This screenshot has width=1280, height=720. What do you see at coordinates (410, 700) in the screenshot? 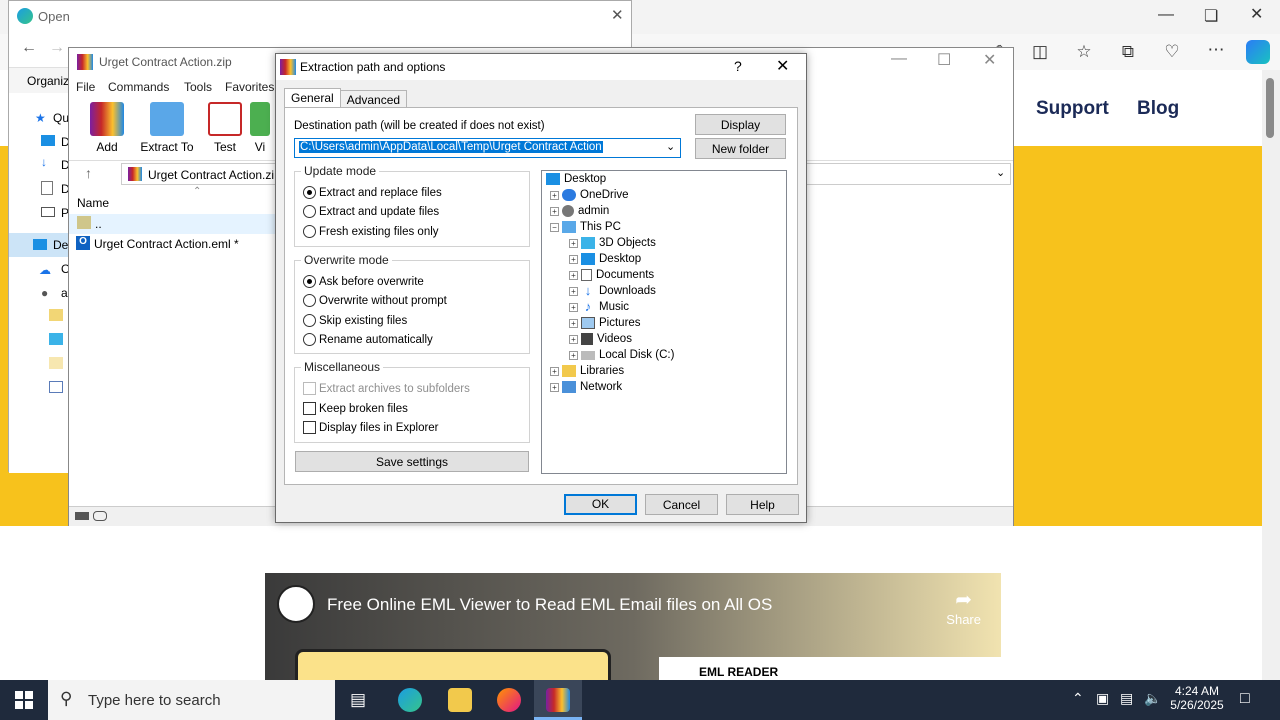
I see `edge-taskbar-icon` at bounding box center [410, 700].